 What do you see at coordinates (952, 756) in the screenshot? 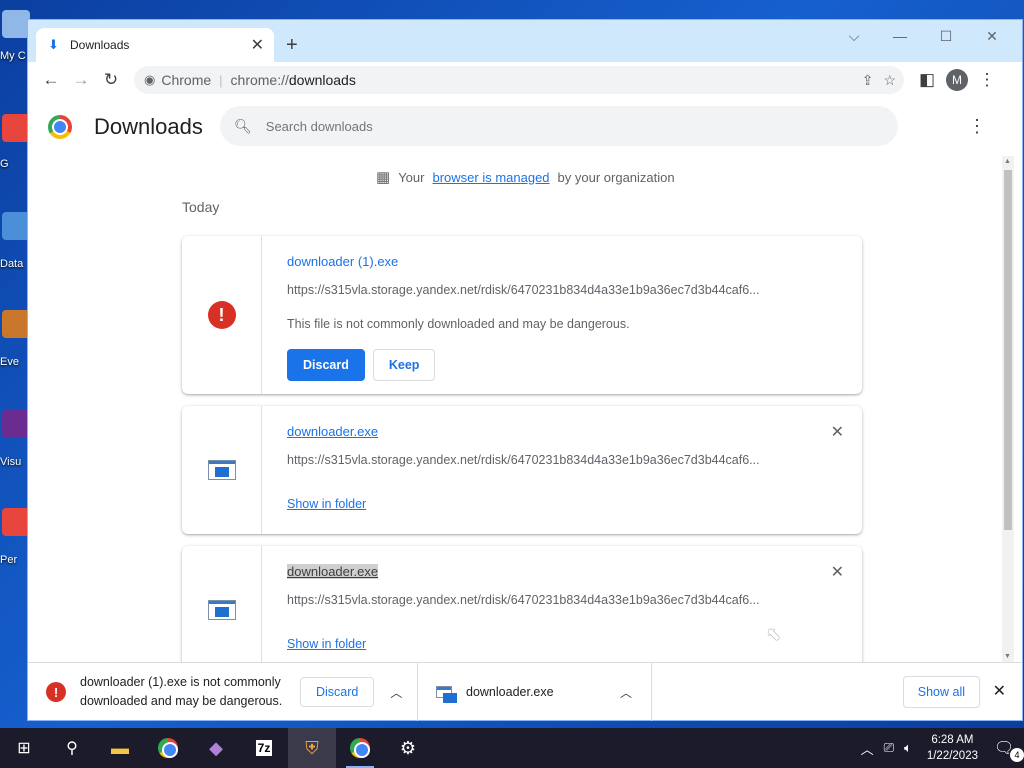
I see `clock-date: 1/22/2023` at bounding box center [952, 756].